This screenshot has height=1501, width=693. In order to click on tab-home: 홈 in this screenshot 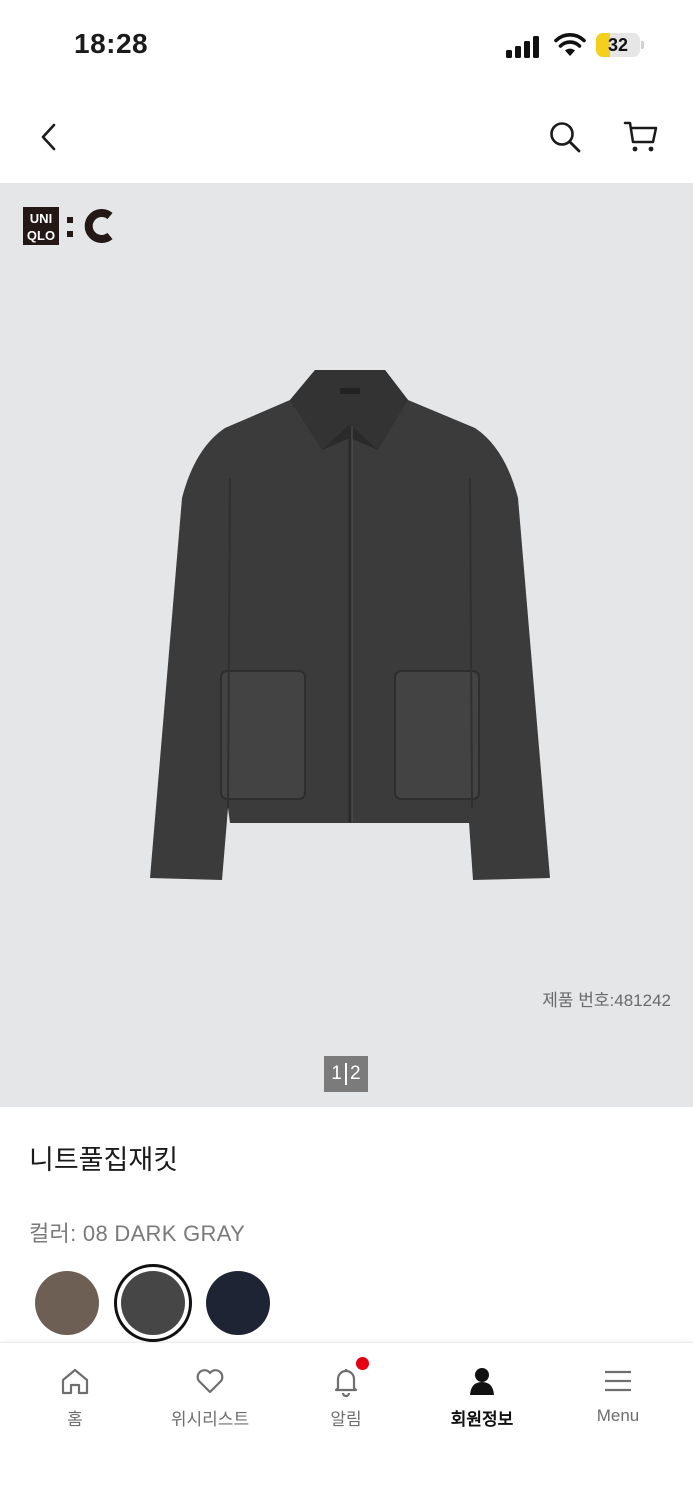, I will do `click(75, 1393)`.